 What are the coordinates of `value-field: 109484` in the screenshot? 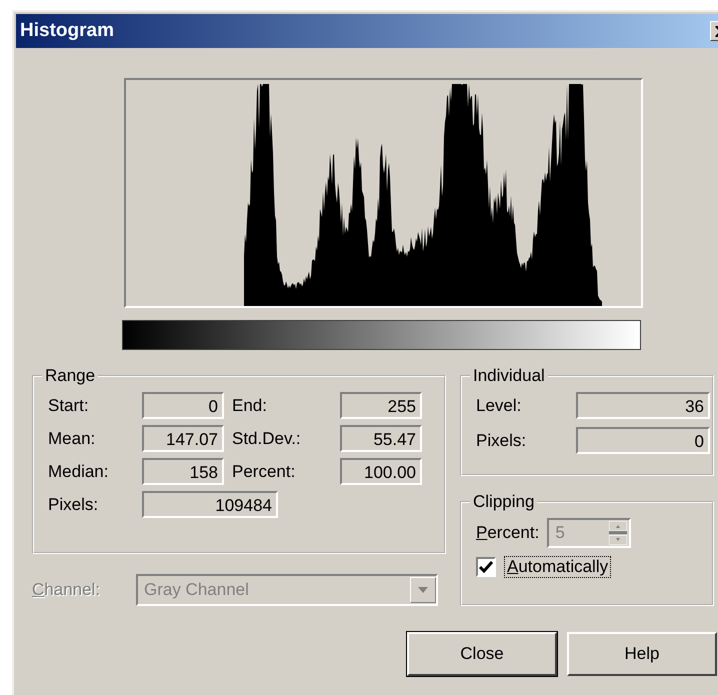 It's located at (210, 504).